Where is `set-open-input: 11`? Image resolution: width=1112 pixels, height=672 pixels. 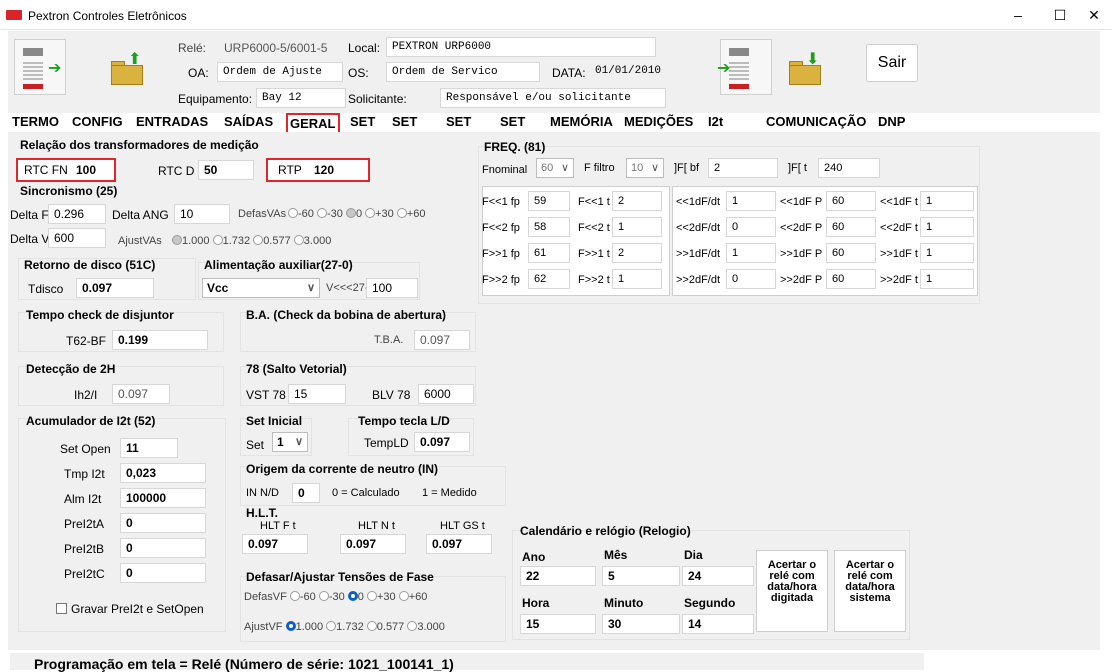 set-open-input: 11 is located at coordinates (149, 448).